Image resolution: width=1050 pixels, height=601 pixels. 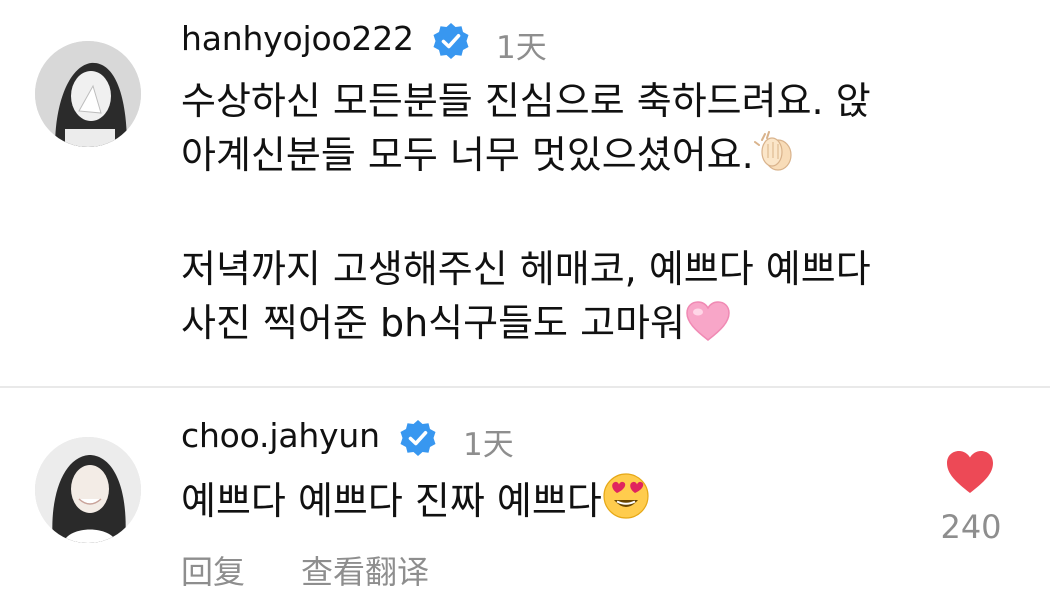 What do you see at coordinates (971, 527) in the screenshot?
I see `like-count: 240` at bounding box center [971, 527].